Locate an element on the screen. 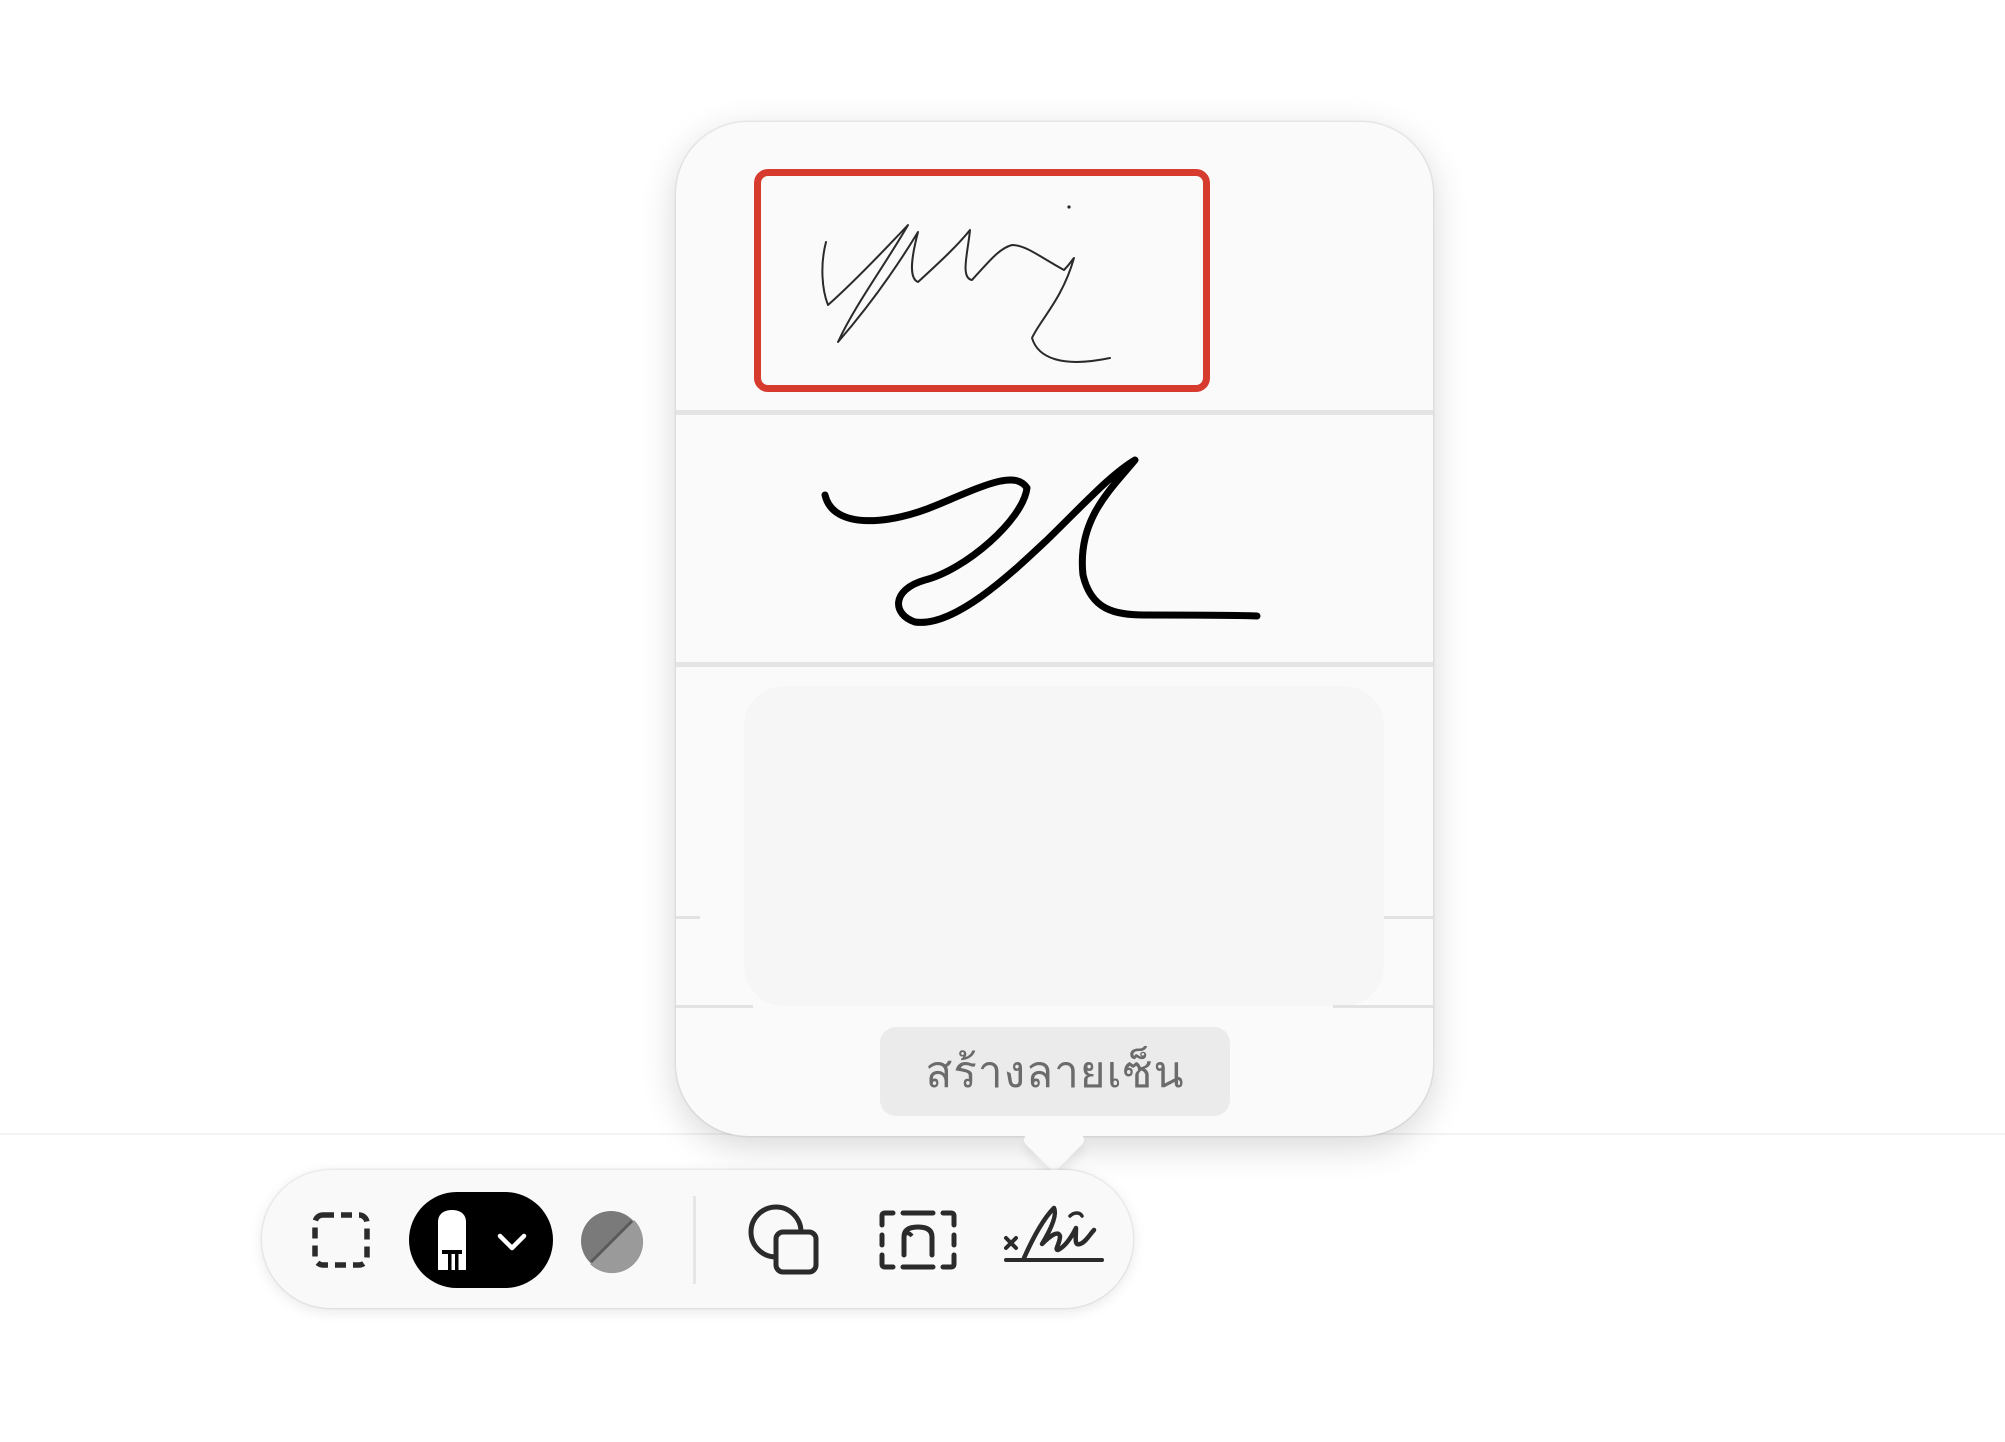 Image resolution: width=2005 pixels, height=1442 pixels. signature-2-drawing is located at coordinates (1041, 541).